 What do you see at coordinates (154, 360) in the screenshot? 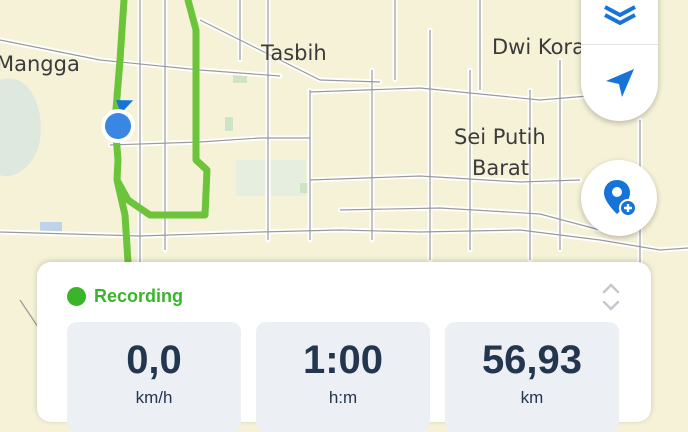
I see `stat-speed-value: 0,0` at bounding box center [154, 360].